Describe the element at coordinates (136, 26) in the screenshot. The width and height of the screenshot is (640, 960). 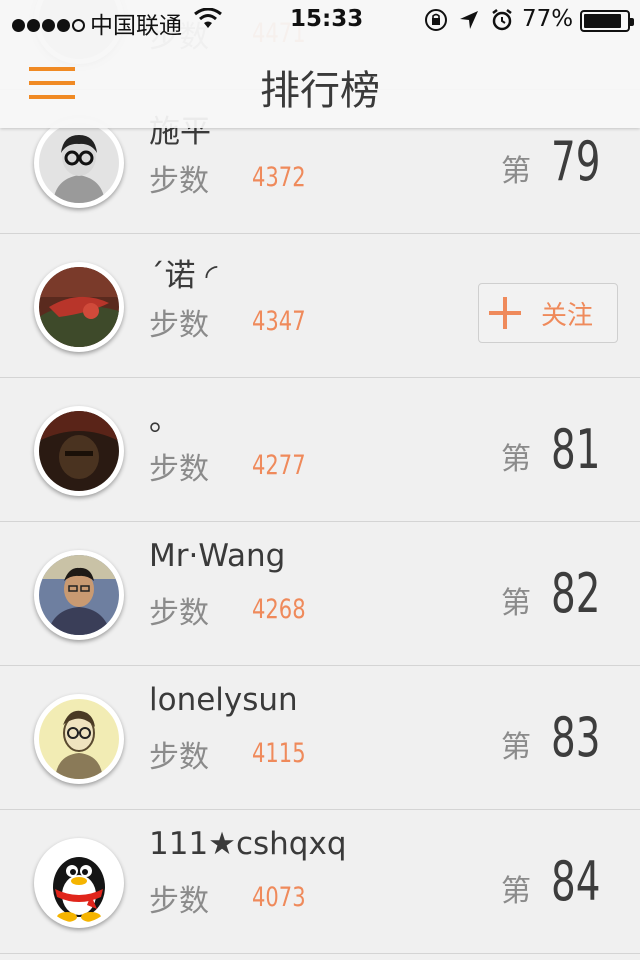
I see `carrier-name: 中国联通` at that location.